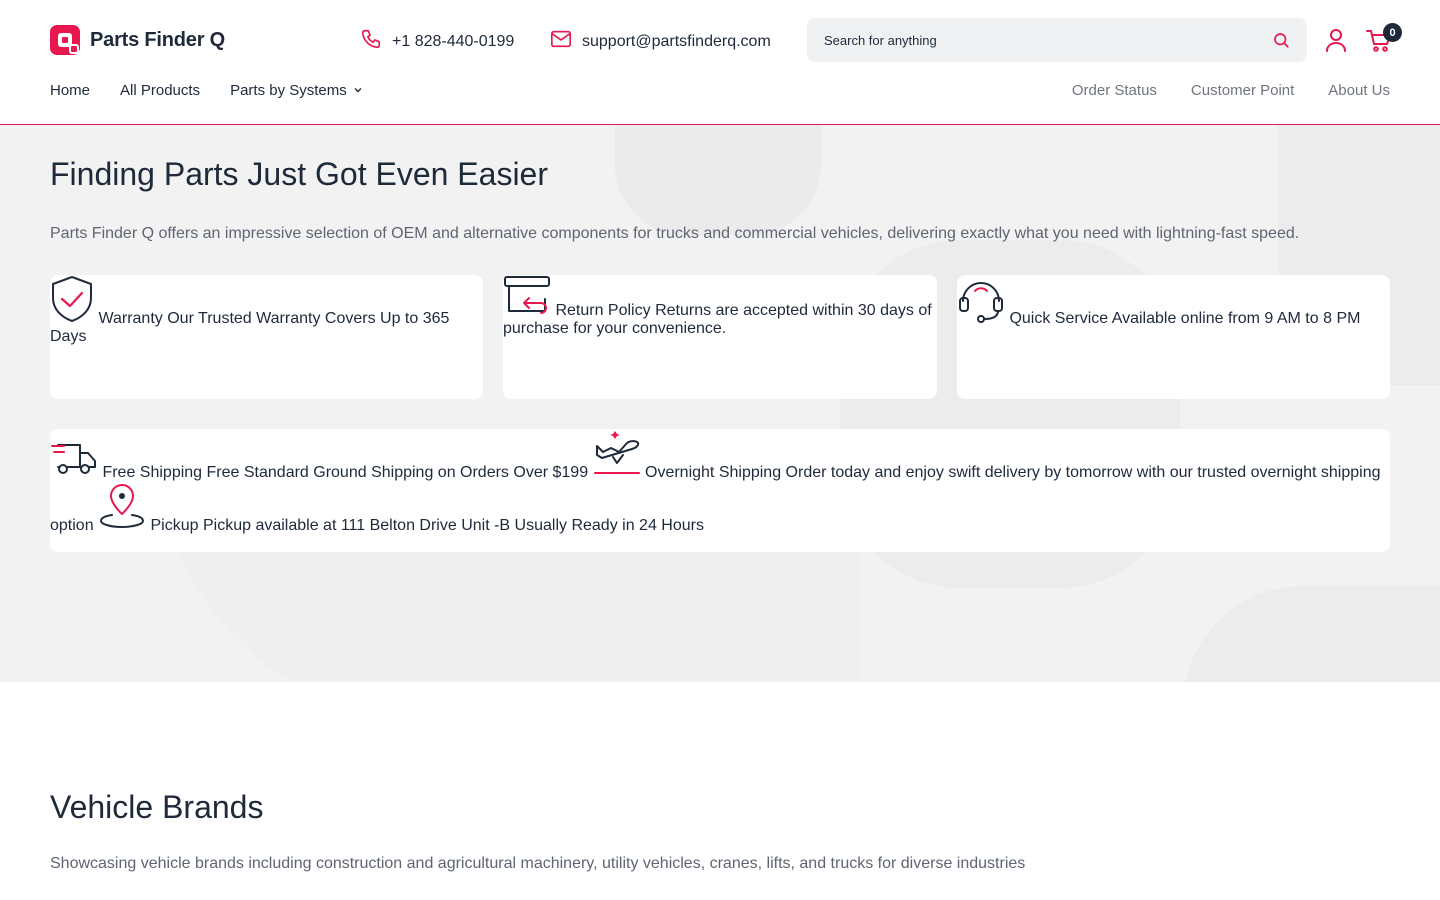 The image size is (1440, 900). What do you see at coordinates (676, 41) in the screenshot?
I see `email-address: support@partsfinderq.com` at bounding box center [676, 41].